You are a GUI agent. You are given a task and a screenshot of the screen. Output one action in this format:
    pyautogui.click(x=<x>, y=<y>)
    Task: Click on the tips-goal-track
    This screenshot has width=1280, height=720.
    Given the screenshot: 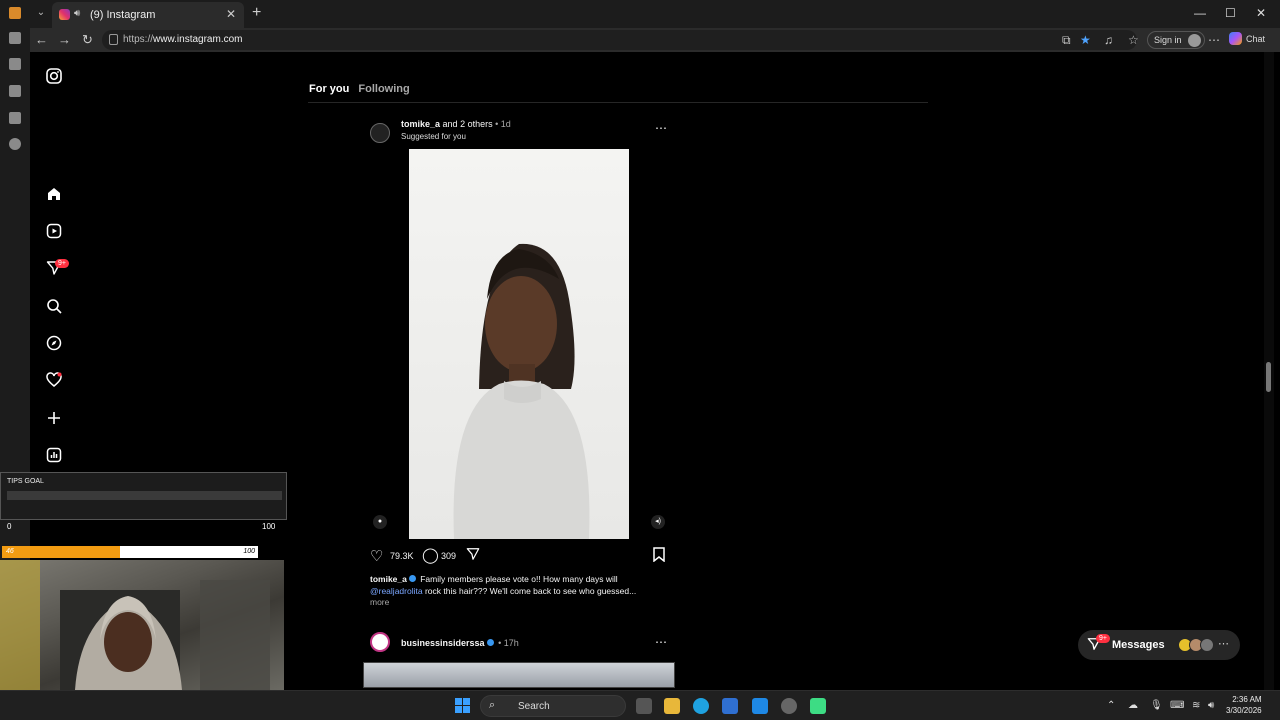 What is the action you would take?
    pyautogui.click(x=144, y=495)
    